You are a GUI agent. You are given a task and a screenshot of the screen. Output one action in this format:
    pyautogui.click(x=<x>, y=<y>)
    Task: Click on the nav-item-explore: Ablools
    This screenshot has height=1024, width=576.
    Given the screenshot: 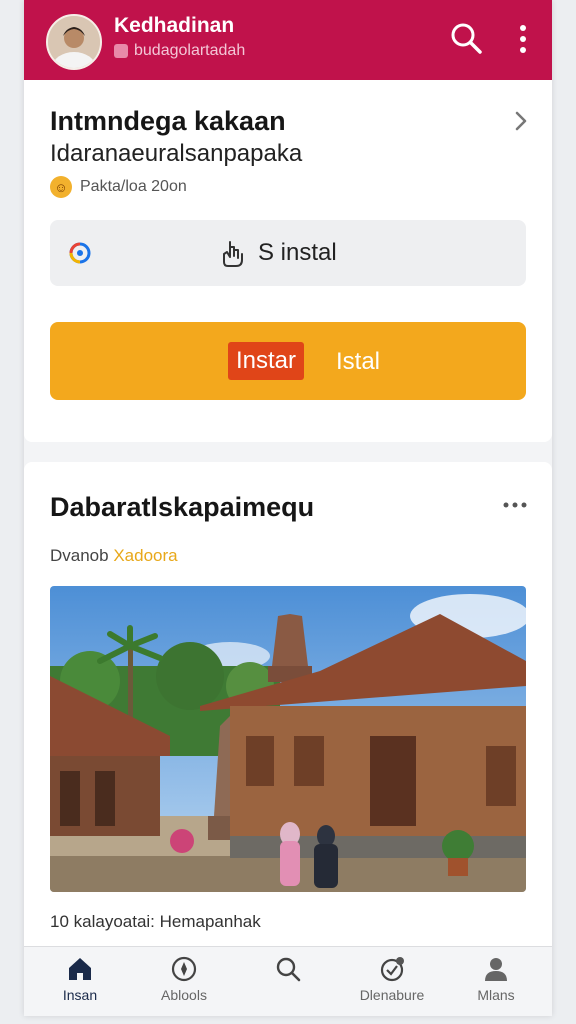 What is the action you would take?
    pyautogui.click(x=184, y=981)
    